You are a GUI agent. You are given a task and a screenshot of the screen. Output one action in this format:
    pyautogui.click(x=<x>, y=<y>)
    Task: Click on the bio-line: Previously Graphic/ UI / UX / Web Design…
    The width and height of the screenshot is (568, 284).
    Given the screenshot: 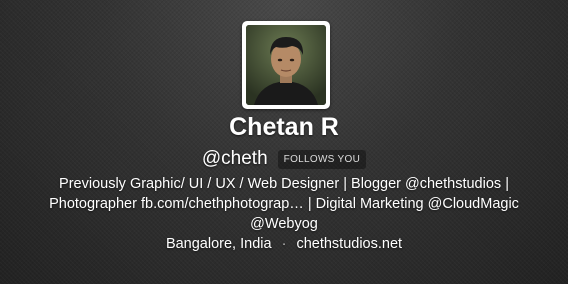 What is the action you would take?
    pyautogui.click(x=284, y=184)
    